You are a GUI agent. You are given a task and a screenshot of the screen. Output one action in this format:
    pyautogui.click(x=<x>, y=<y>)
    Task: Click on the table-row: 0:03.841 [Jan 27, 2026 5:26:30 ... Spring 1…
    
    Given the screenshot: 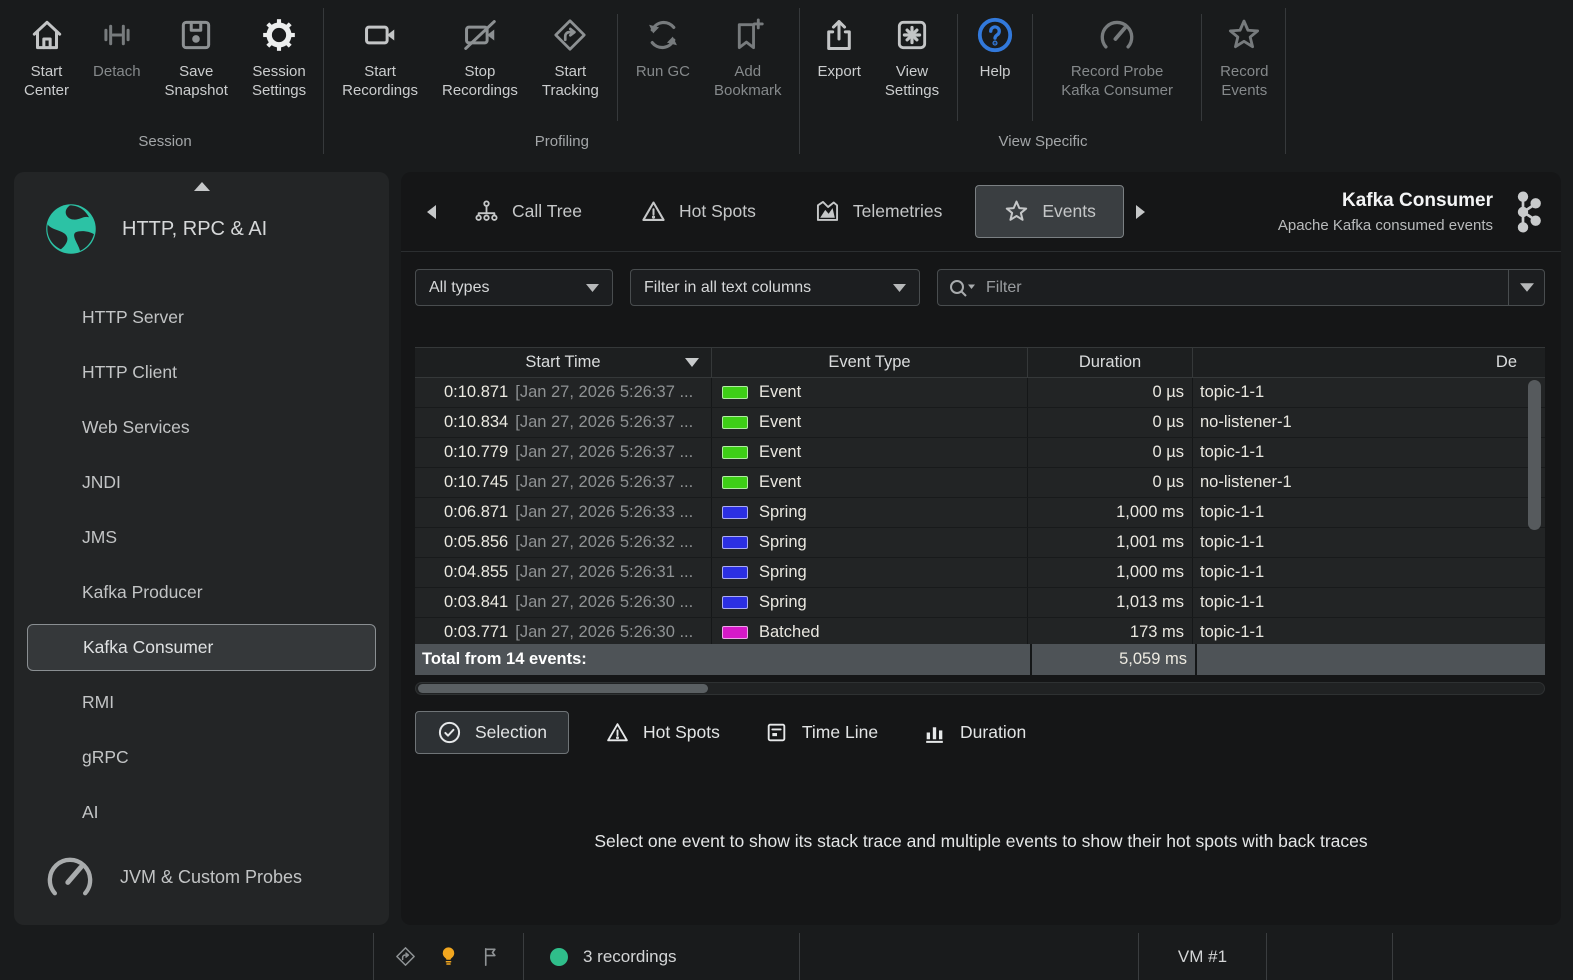 What is the action you would take?
    pyautogui.click(x=980, y=603)
    